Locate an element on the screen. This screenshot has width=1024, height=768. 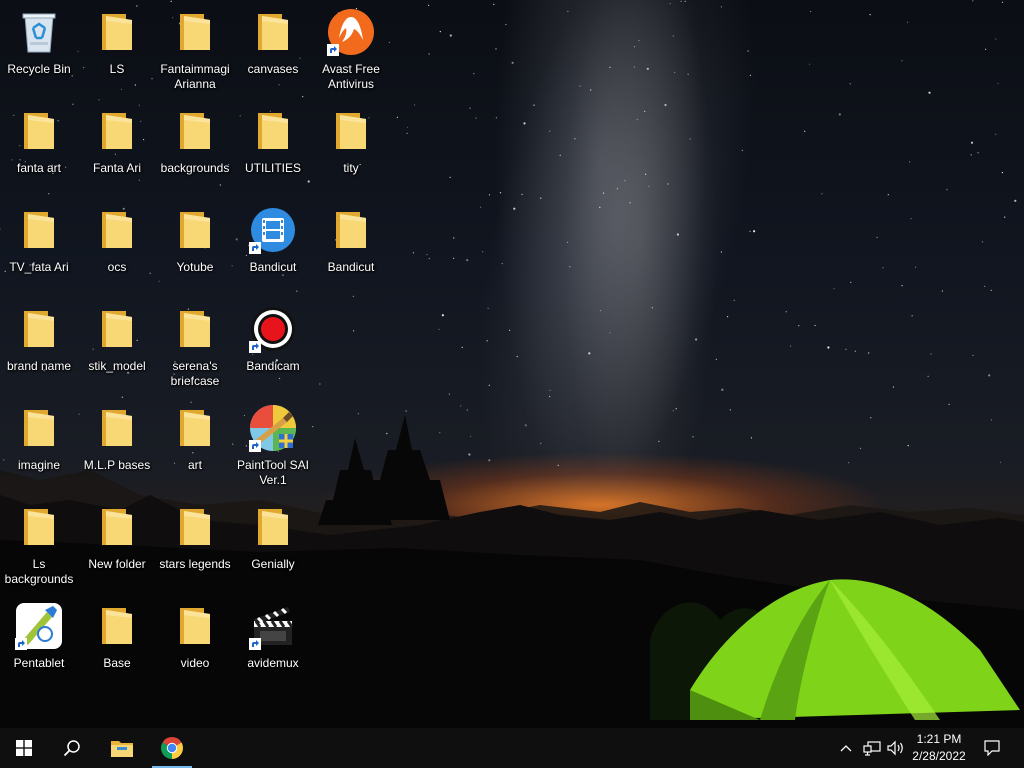
file-explorer-icon is located at coordinates (122, 749).